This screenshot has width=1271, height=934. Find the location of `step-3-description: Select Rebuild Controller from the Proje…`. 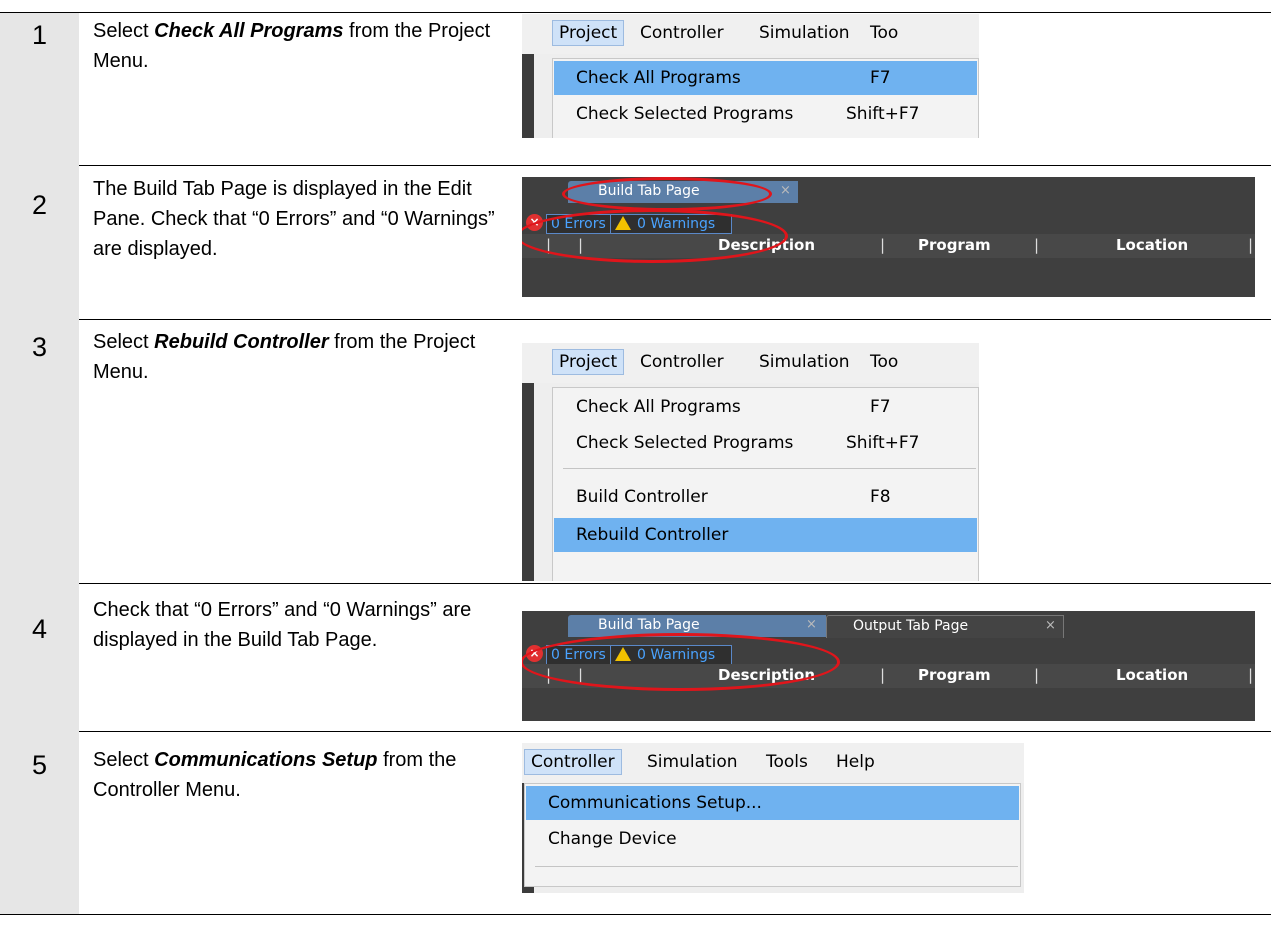

step-3-description: Select Rebuild Controller from the Proje… is located at coordinates (284, 357).